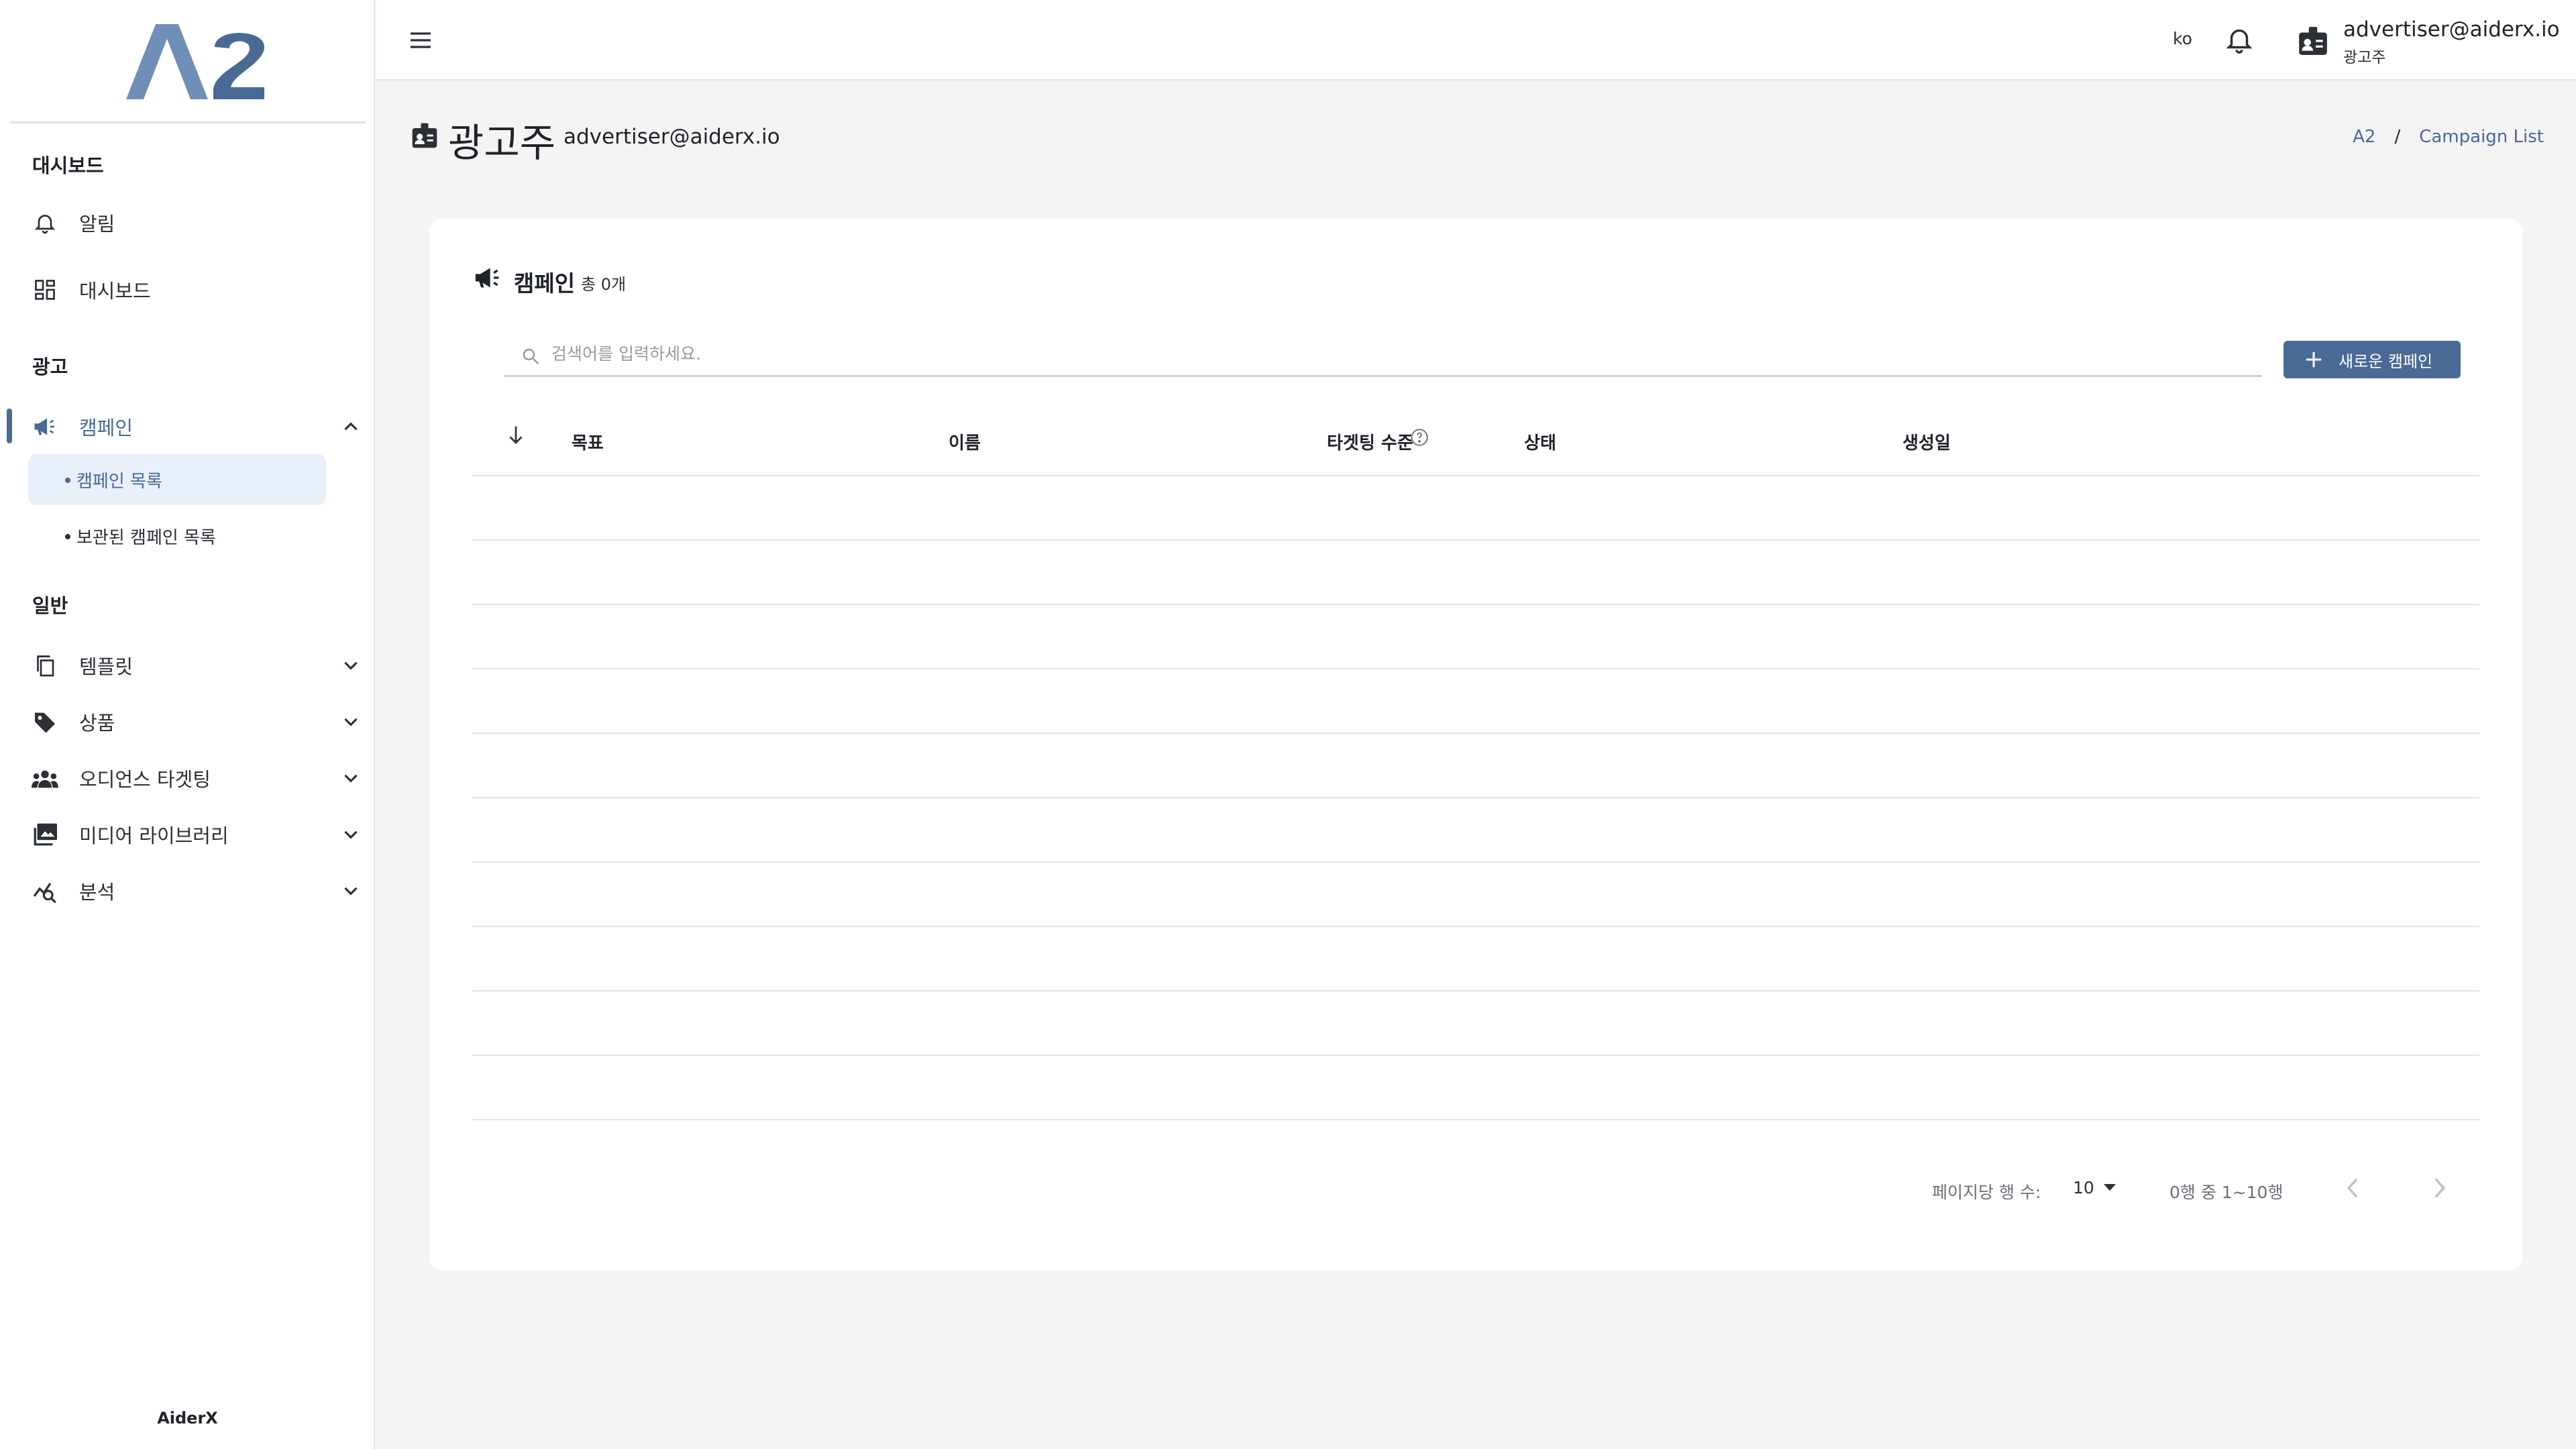 The height and width of the screenshot is (1449, 2576). Describe the element at coordinates (2083, 1187) in the screenshot. I see `rows-per-page-value: 10` at that location.